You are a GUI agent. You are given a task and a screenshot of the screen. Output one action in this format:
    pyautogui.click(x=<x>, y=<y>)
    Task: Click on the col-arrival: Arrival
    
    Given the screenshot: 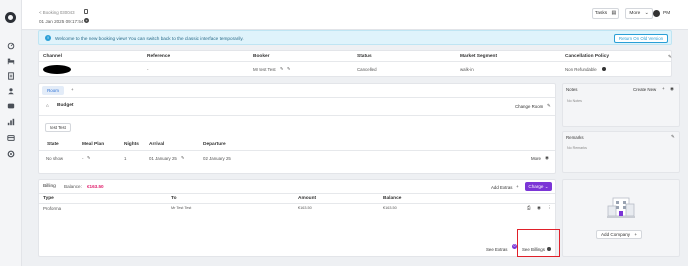 What is the action you would take?
    pyautogui.click(x=157, y=144)
    